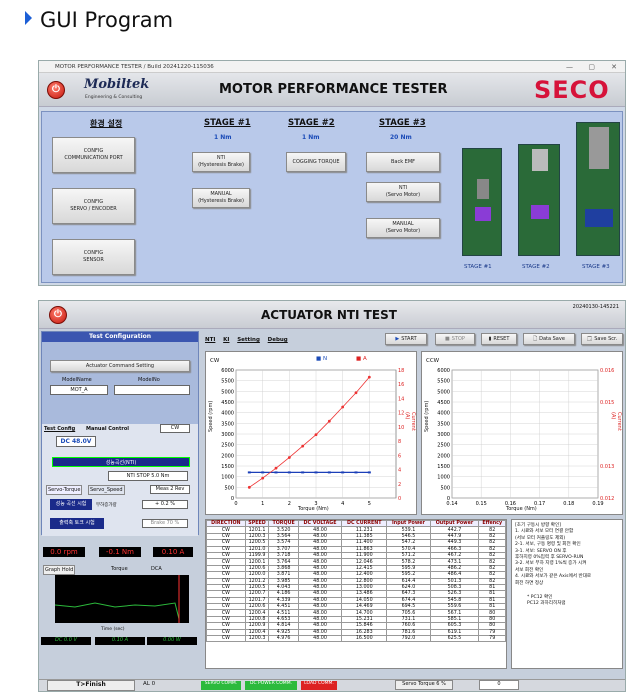 Image resolution: width=630 pixels, height=692 pixels. Describe the element at coordinates (316, 162) in the screenshot. I see `cogging-torque-button: COGGING TORQUE` at that location.